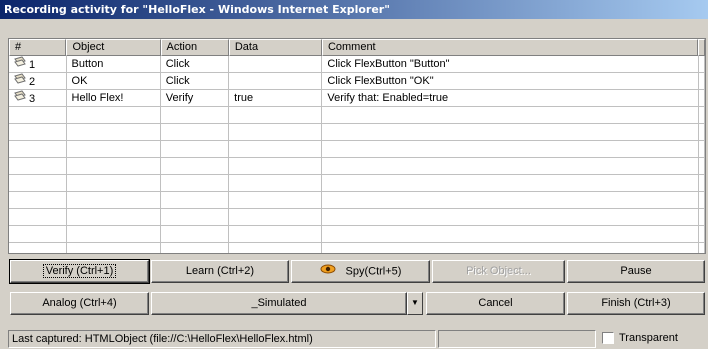 Image resolution: width=708 pixels, height=349 pixels. I want to click on learn-button: Learn (Ctrl+2), so click(220, 271).